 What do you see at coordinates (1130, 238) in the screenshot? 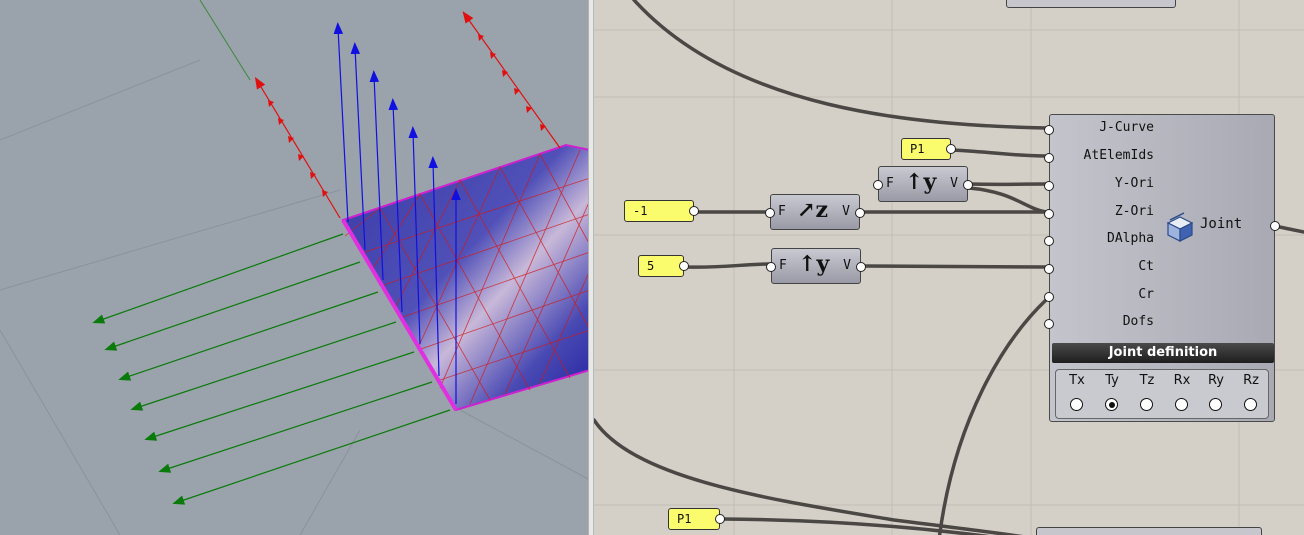
I see `input-d-alpha: DAlpha` at bounding box center [1130, 238].